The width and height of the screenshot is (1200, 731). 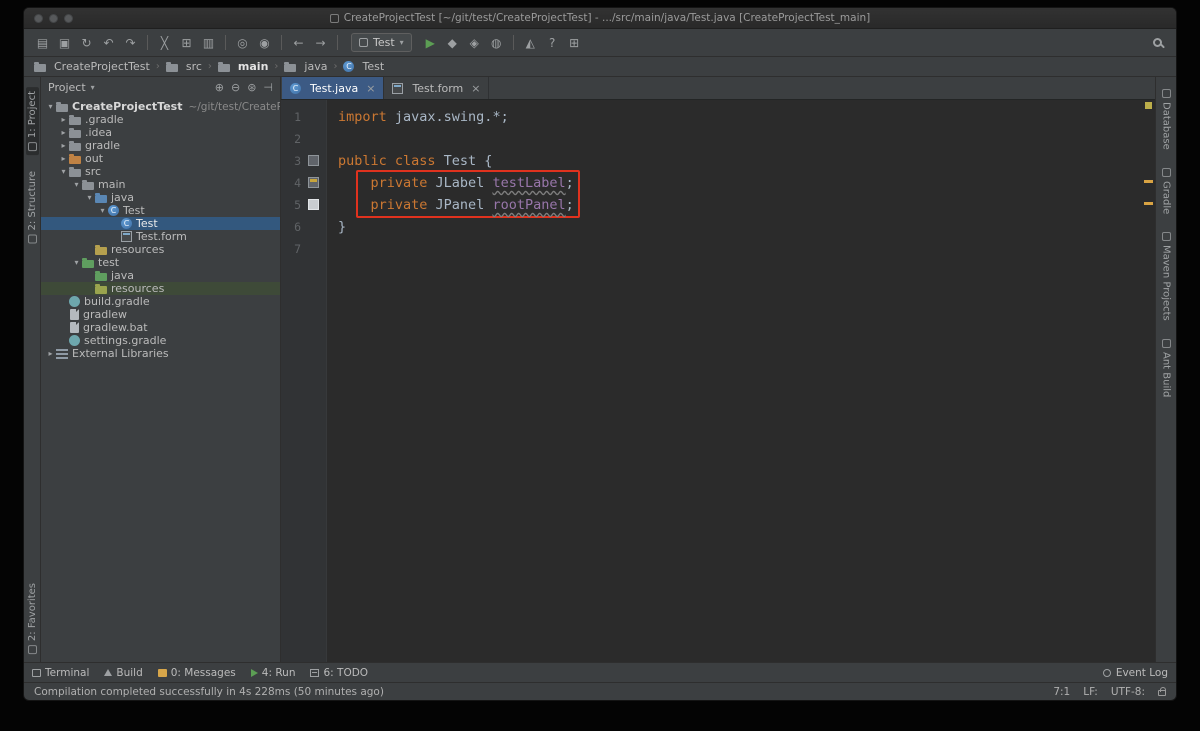 What do you see at coordinates (160, 119) in the screenshot?
I see `tree-item-gradle: ▸ .gradle` at bounding box center [160, 119].